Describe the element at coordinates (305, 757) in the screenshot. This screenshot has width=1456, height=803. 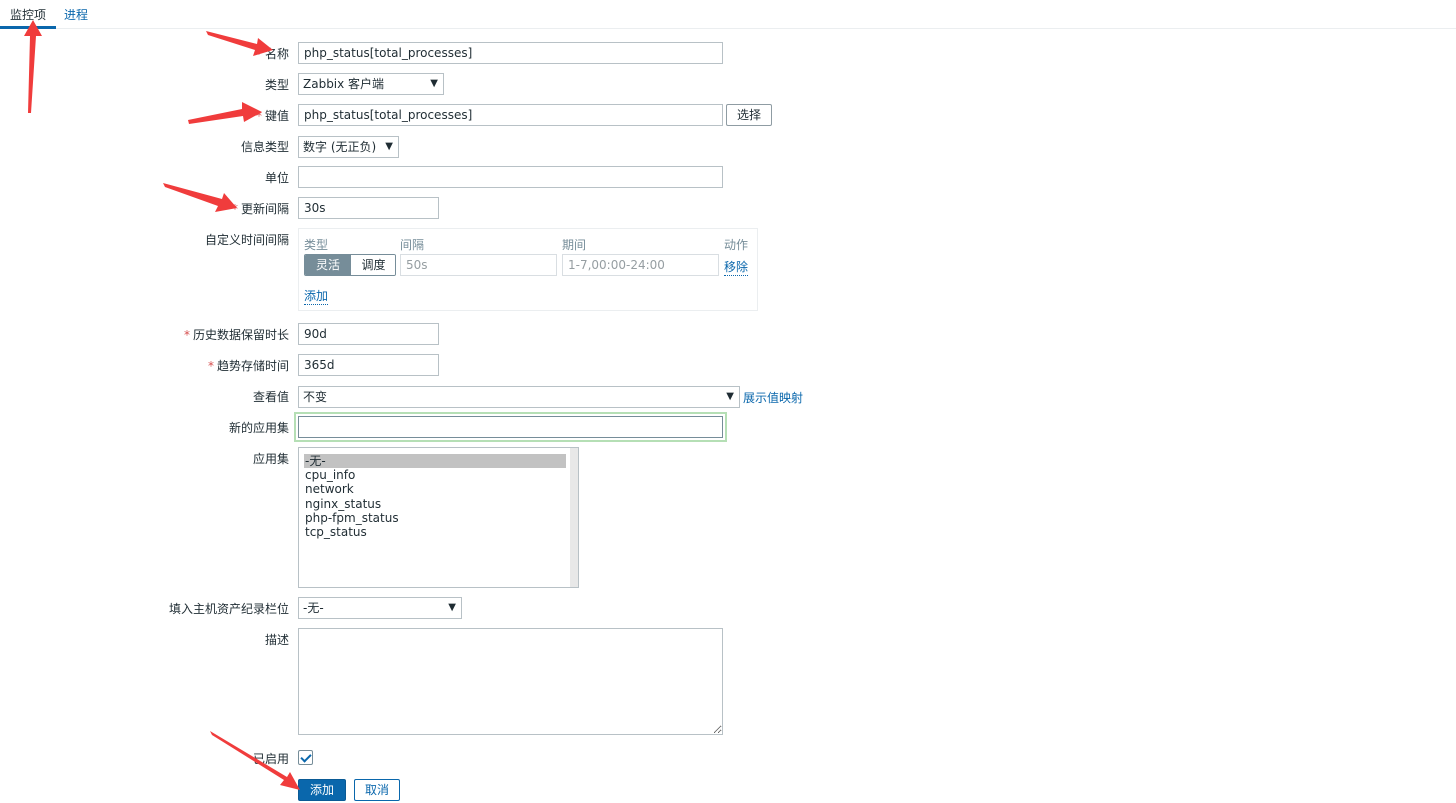
I see `enabled-checkbox` at that location.